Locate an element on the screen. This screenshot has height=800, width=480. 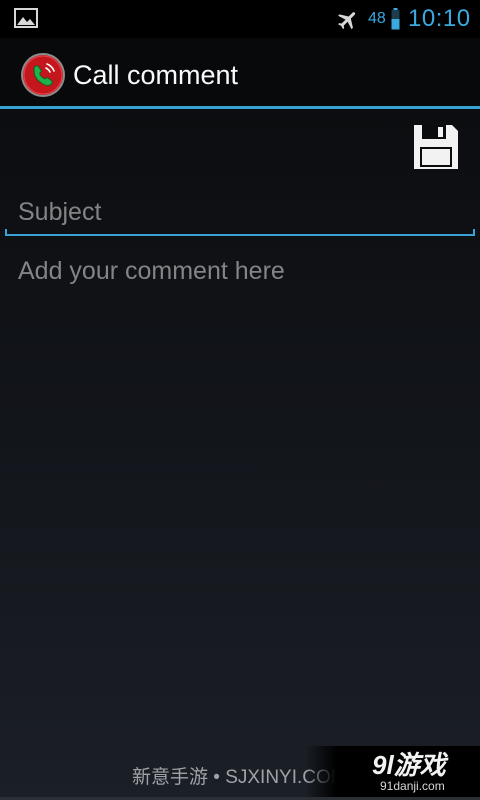
status-bar: 48 10:10 is located at coordinates (240, 19).